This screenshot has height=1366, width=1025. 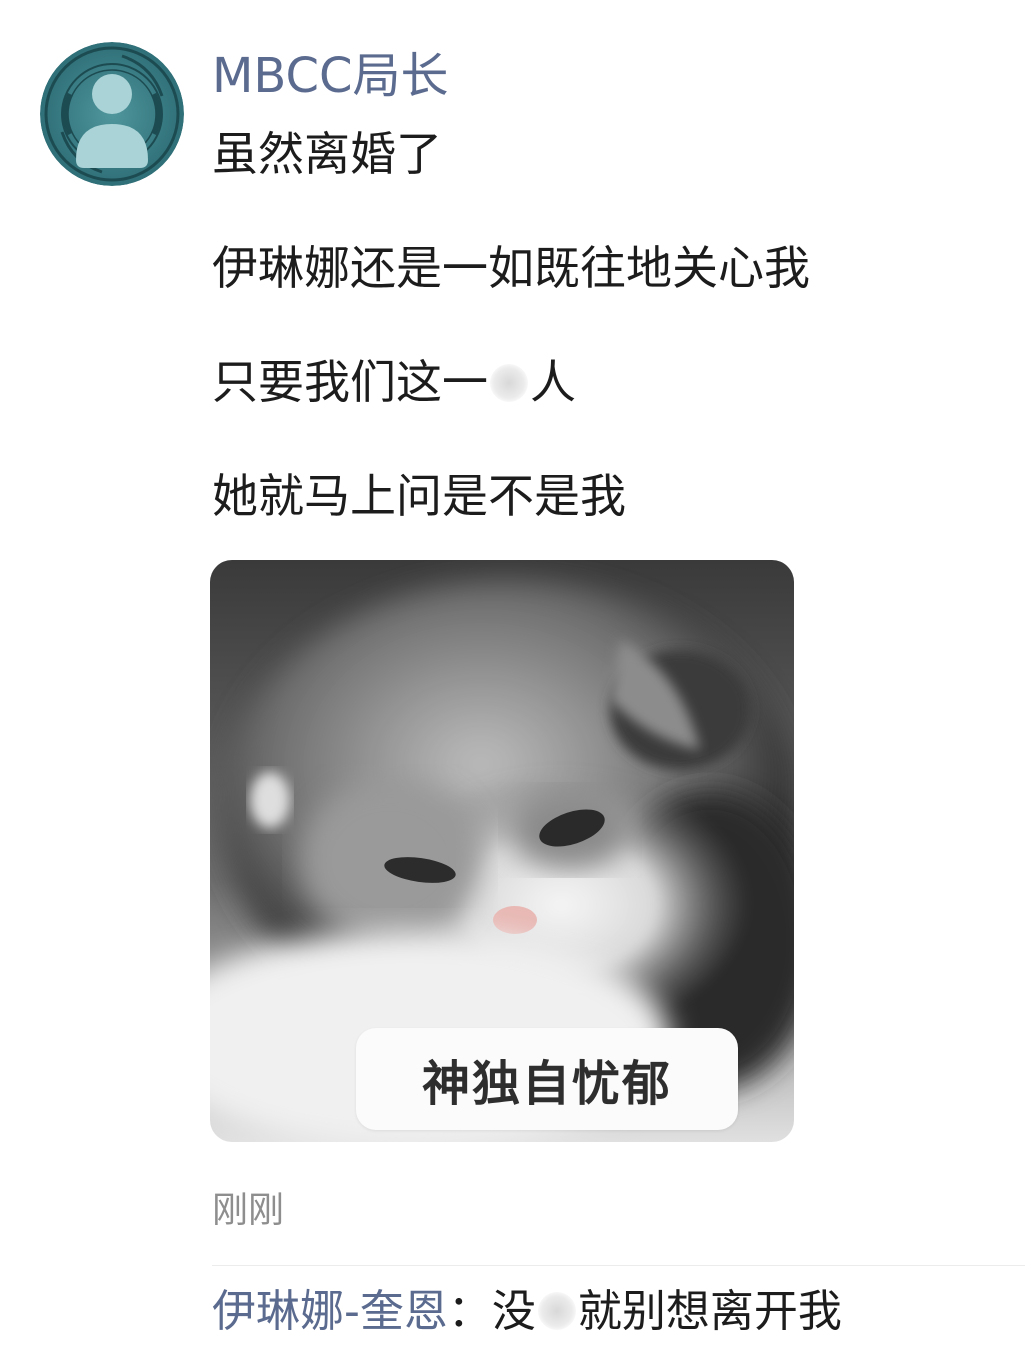 What do you see at coordinates (513, 1311) in the screenshot?
I see `comment-text-start: 没` at bounding box center [513, 1311].